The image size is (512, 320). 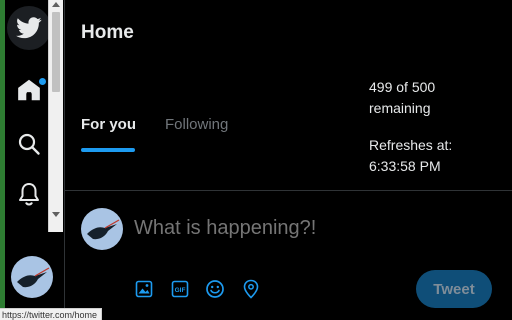 I want to click on location-pin-icon, so click(x=251, y=289).